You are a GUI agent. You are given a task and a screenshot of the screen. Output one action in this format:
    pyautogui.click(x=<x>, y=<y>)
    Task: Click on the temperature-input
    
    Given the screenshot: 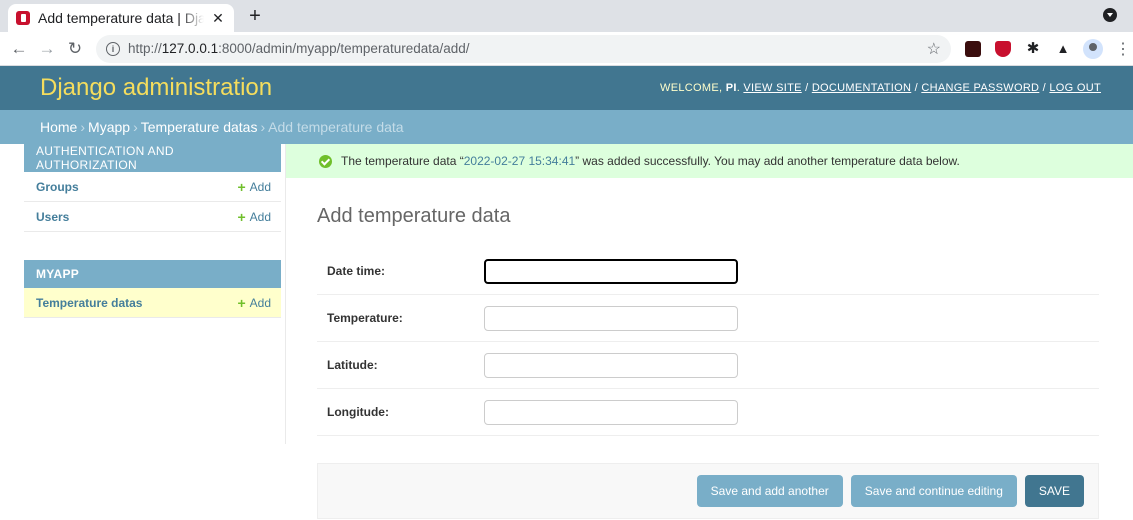 What is the action you would take?
    pyautogui.click(x=611, y=318)
    